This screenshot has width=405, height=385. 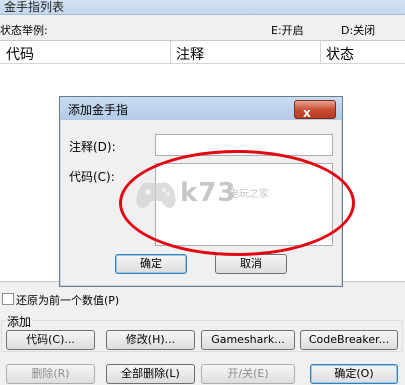 What do you see at coordinates (202, 7) in the screenshot?
I see `main-titlebar: 金手指列表` at bounding box center [202, 7].